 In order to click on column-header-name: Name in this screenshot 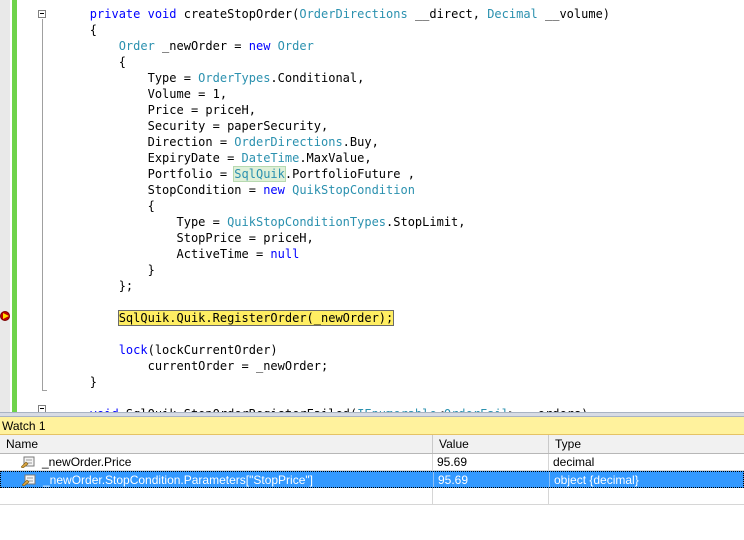, I will do `click(216, 444)`.